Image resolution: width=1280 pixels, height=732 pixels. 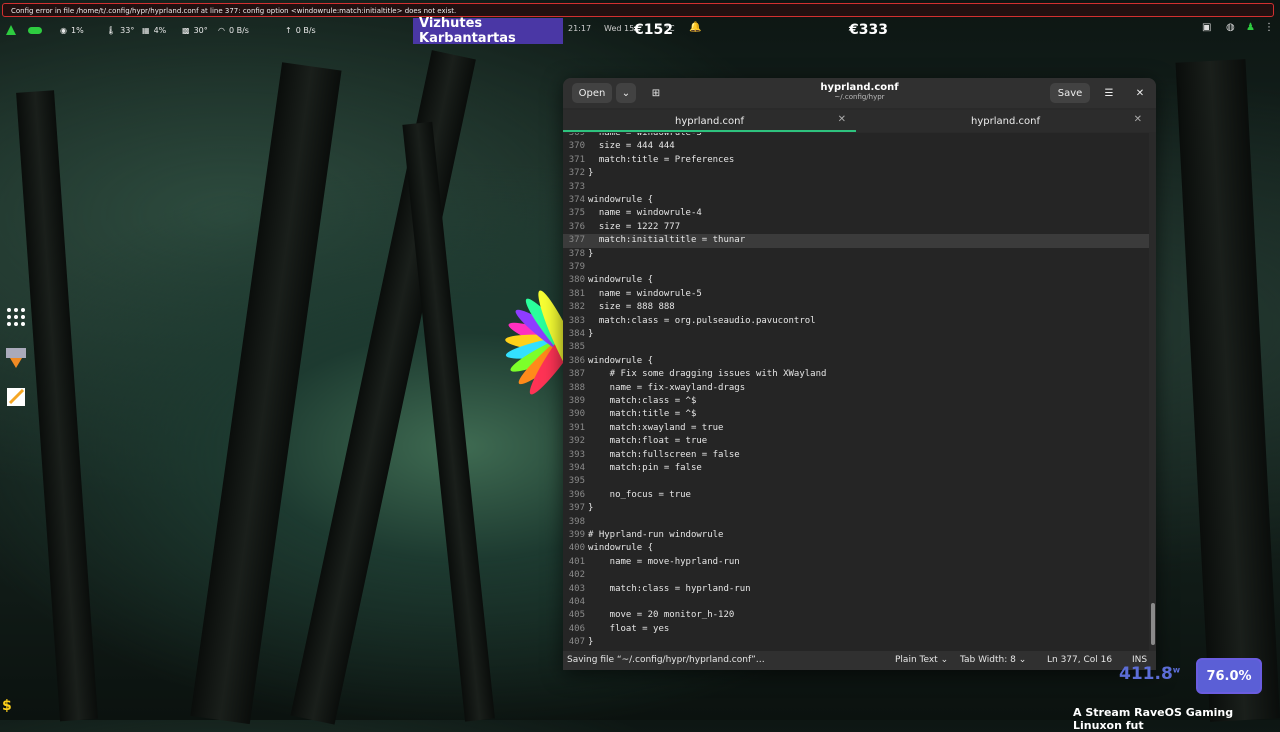 What do you see at coordinates (856, 294) in the screenshot?
I see `code-line: 381 name = windowrule-5` at bounding box center [856, 294].